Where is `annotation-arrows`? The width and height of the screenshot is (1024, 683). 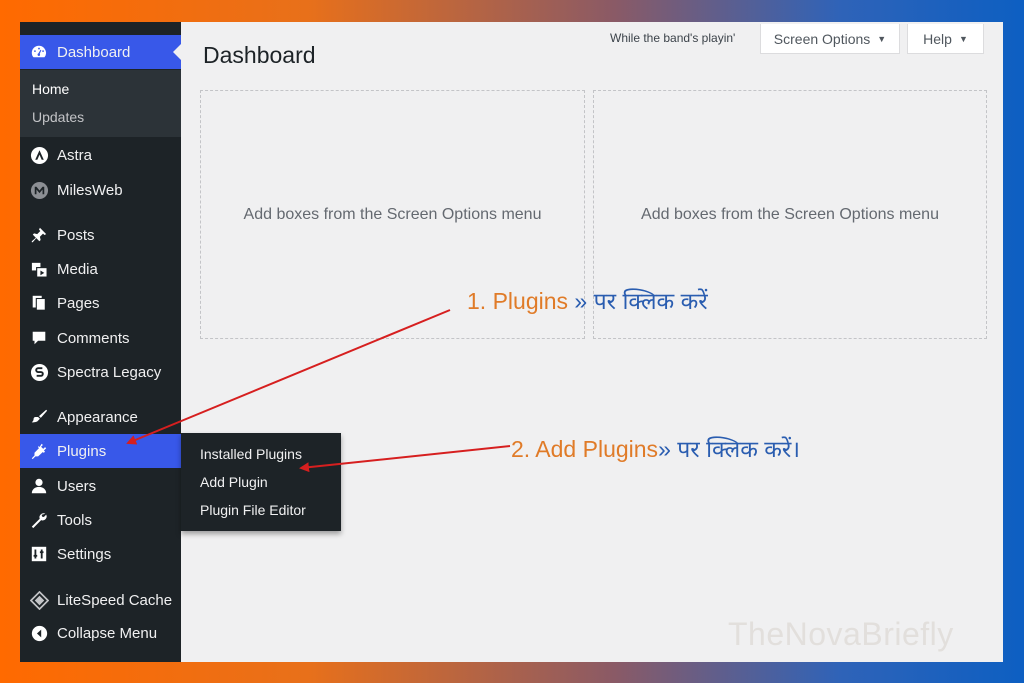 annotation-arrows is located at coordinates (318, 391).